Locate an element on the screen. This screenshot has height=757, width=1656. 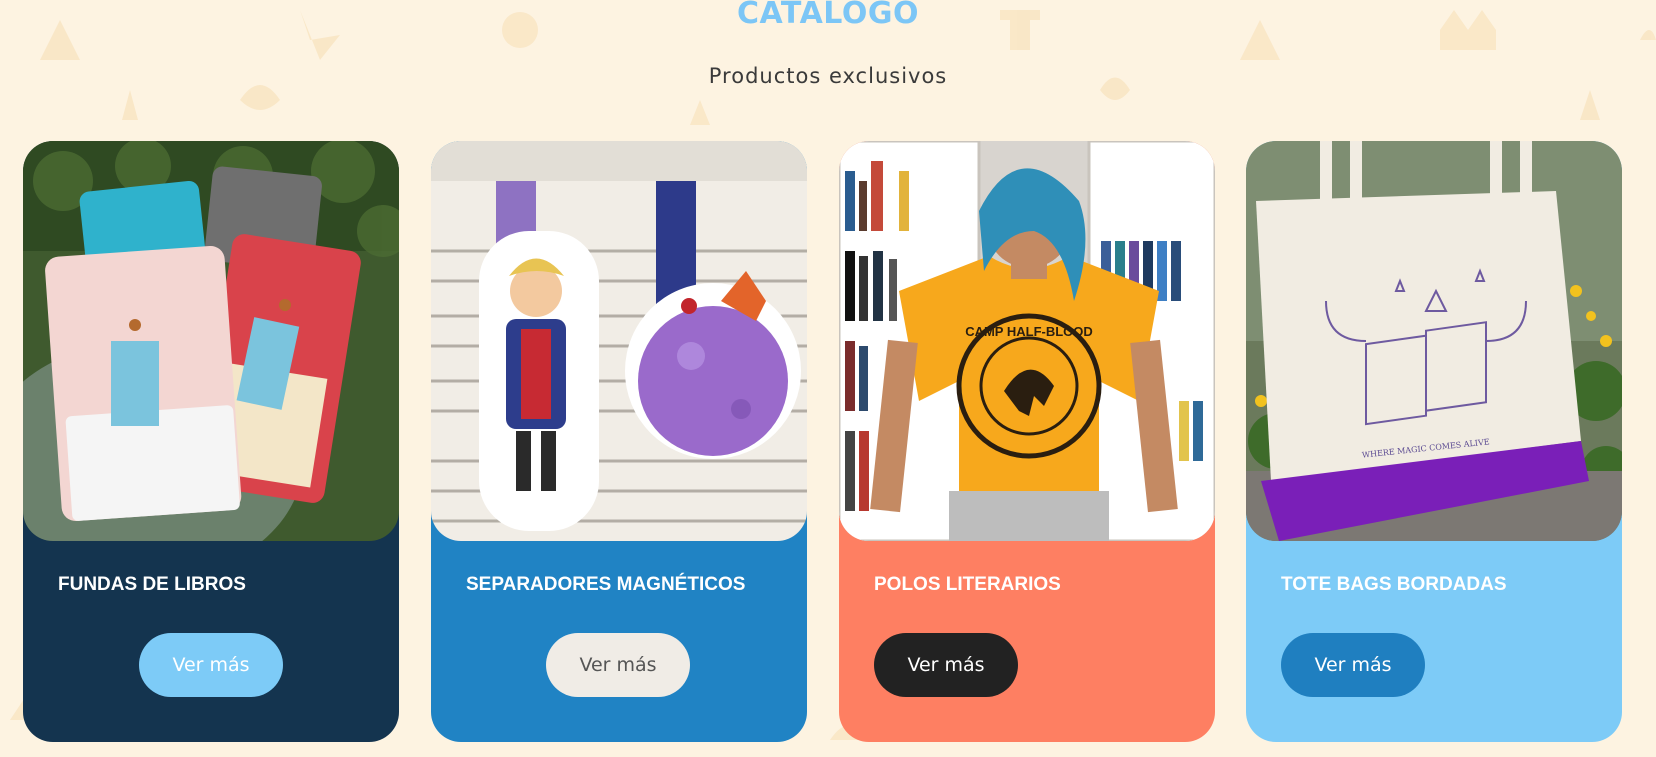
card-label: POLOS LITERARIOS is located at coordinates (967, 584).